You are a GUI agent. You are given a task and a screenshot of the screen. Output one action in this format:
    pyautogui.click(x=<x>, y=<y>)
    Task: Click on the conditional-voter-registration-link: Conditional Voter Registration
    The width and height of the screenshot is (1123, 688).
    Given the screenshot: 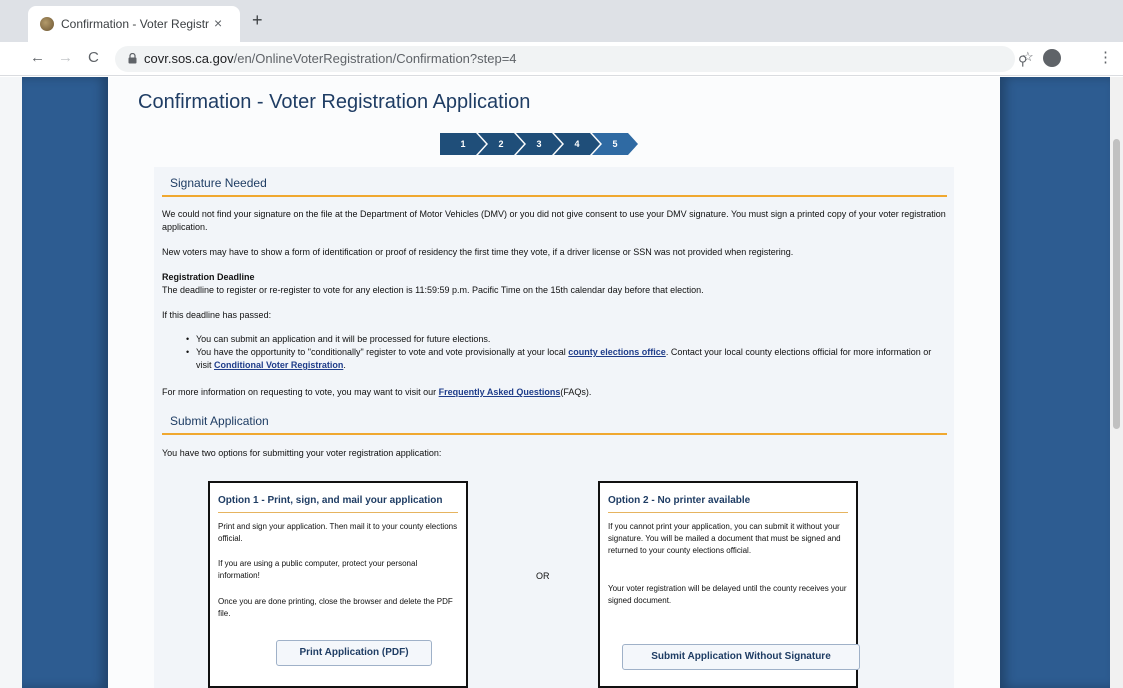 What is the action you would take?
    pyautogui.click(x=278, y=365)
    